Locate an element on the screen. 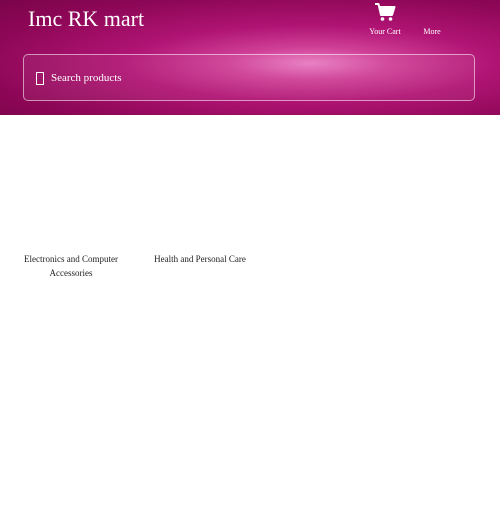 This screenshot has height=518, width=500. search-input is located at coordinates (251, 78).